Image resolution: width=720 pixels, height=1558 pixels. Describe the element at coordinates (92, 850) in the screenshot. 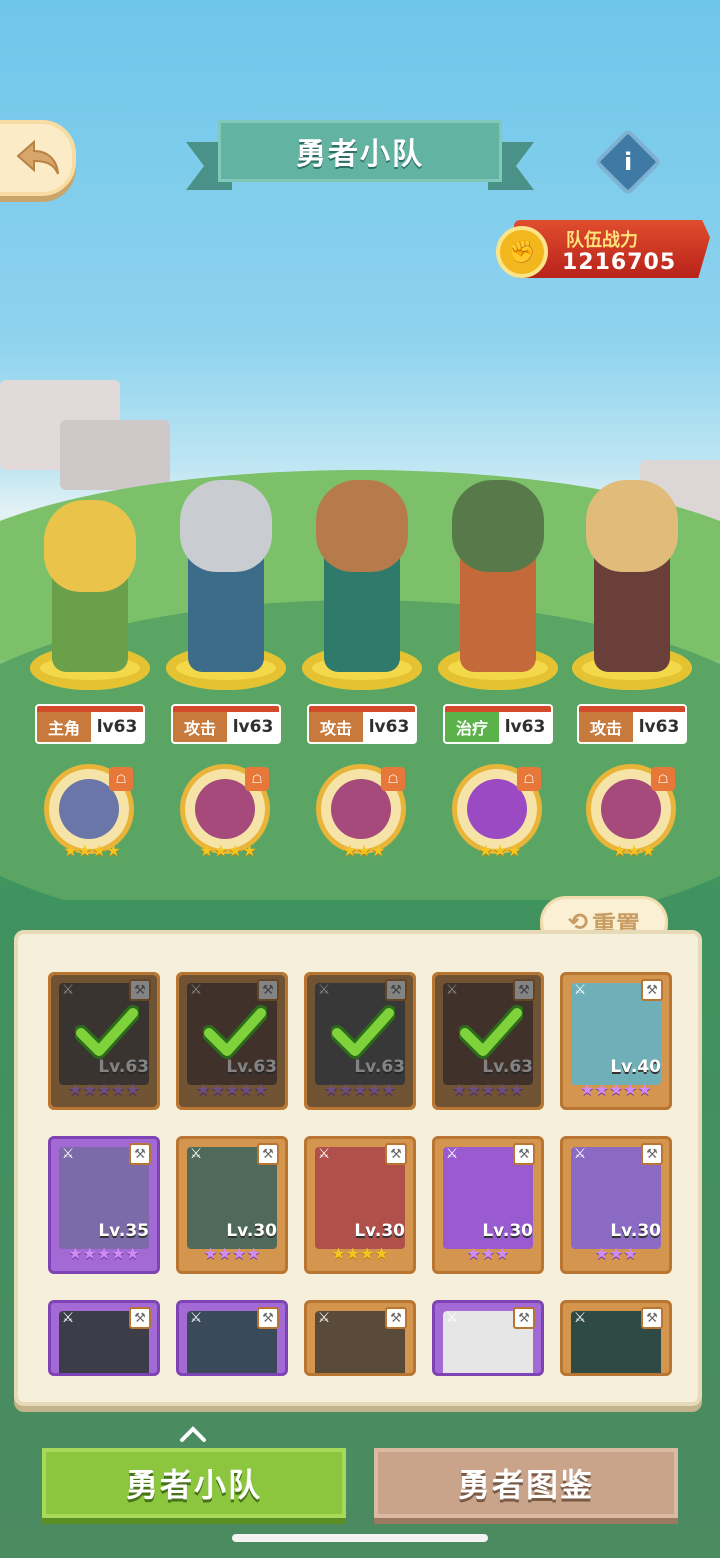

I see `pet-stars: ★★★★` at that location.